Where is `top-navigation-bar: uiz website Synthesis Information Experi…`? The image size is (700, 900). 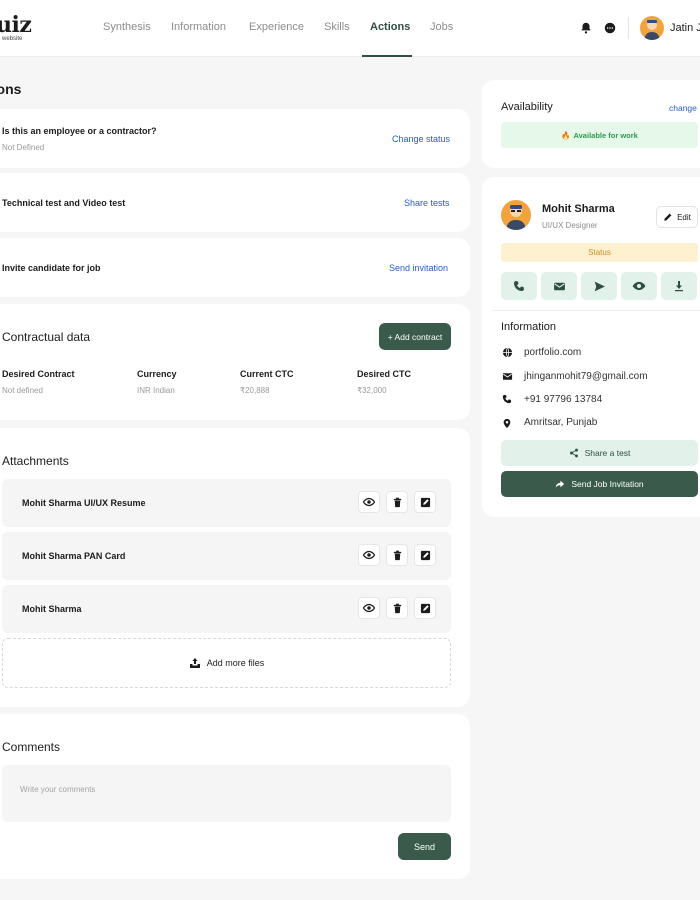
top-navigation-bar: uiz website Synthesis Information Experi… is located at coordinates (350, 28).